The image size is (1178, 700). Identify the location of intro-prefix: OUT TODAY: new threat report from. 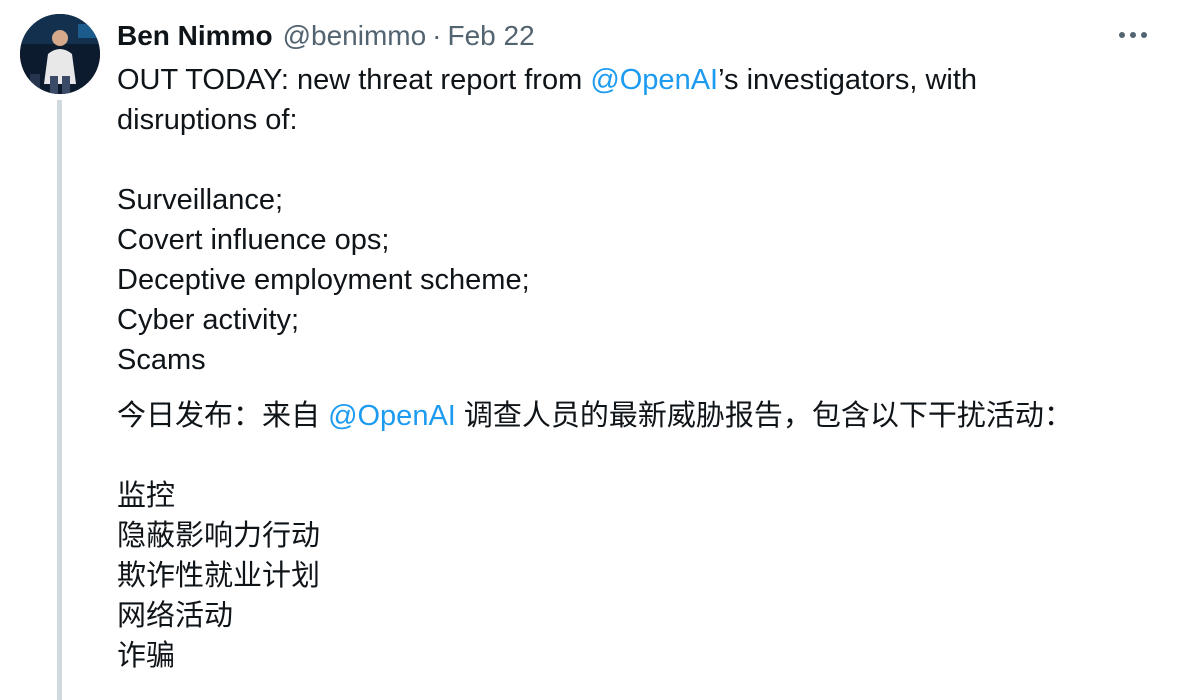
(354, 80).